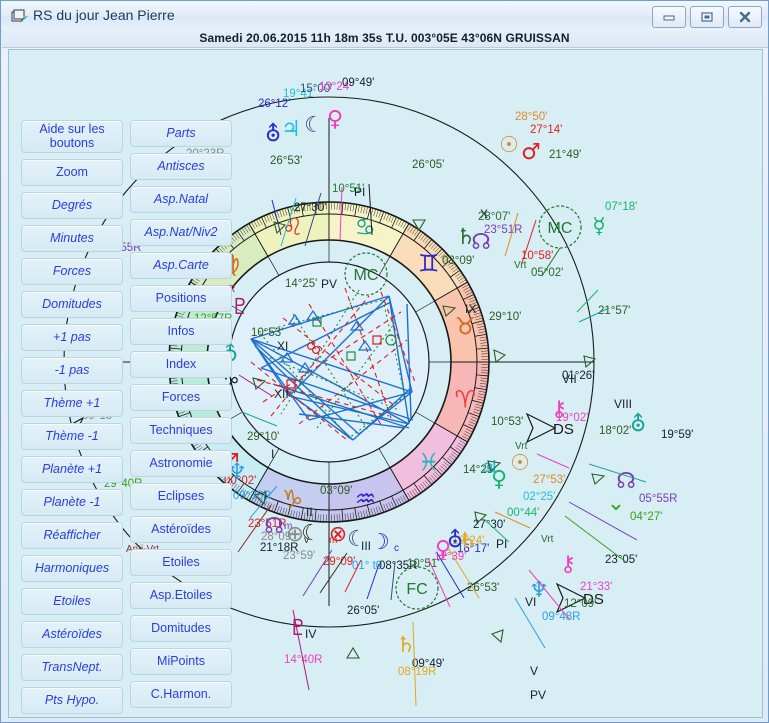 The width and height of the screenshot is (769, 723). Describe the element at coordinates (181, 562) in the screenshot. I see `btn-etoiles-right: Etoiles` at that location.